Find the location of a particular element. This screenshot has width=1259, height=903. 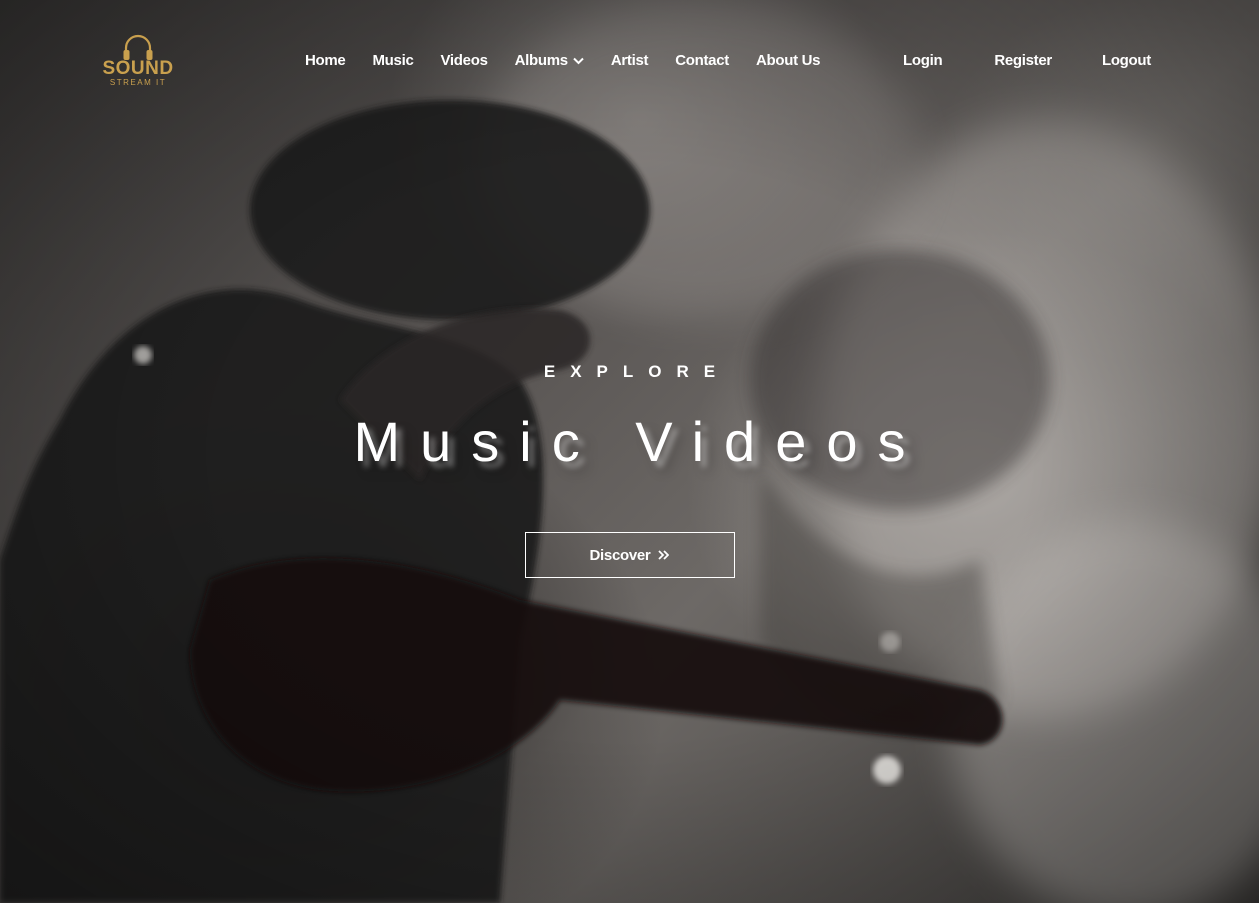

nav-item-artist: Artist is located at coordinates (629, 60).